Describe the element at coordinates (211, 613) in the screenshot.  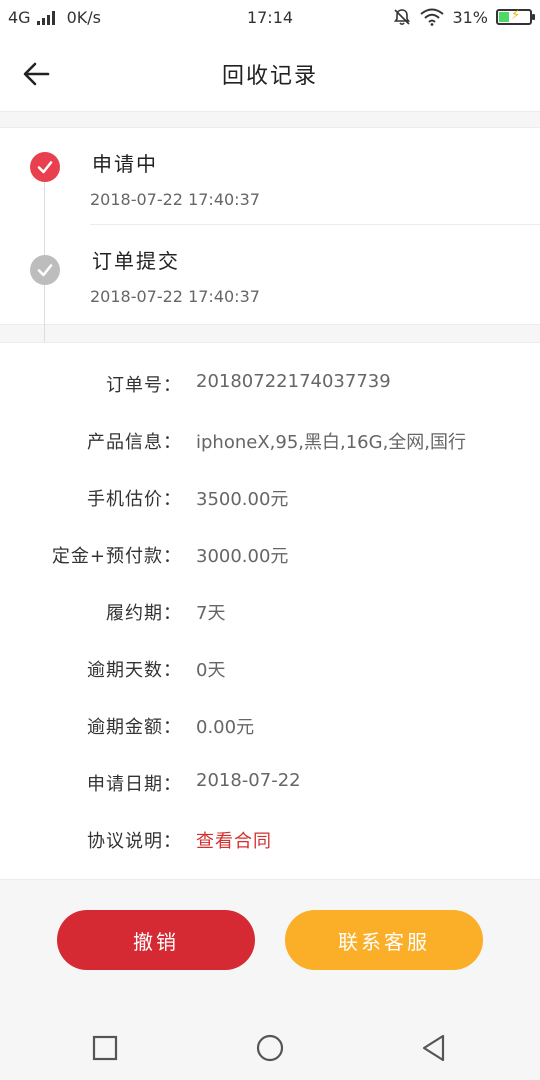
I see `detail-value: 7天` at that location.